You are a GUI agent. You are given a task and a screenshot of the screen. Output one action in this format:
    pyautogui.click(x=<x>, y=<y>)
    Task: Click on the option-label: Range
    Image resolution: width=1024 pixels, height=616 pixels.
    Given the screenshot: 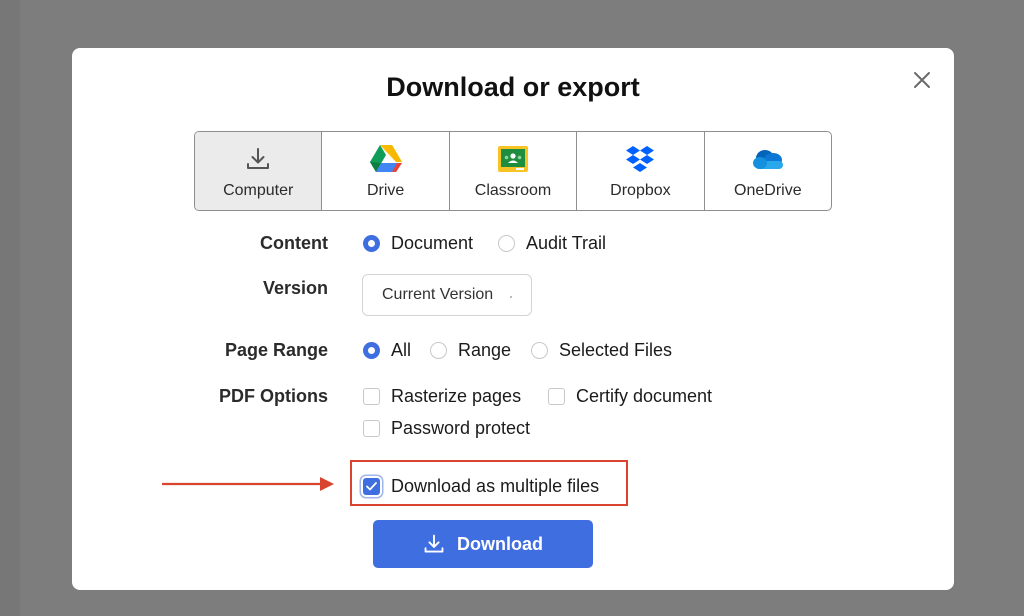 What is the action you would take?
    pyautogui.click(x=485, y=350)
    